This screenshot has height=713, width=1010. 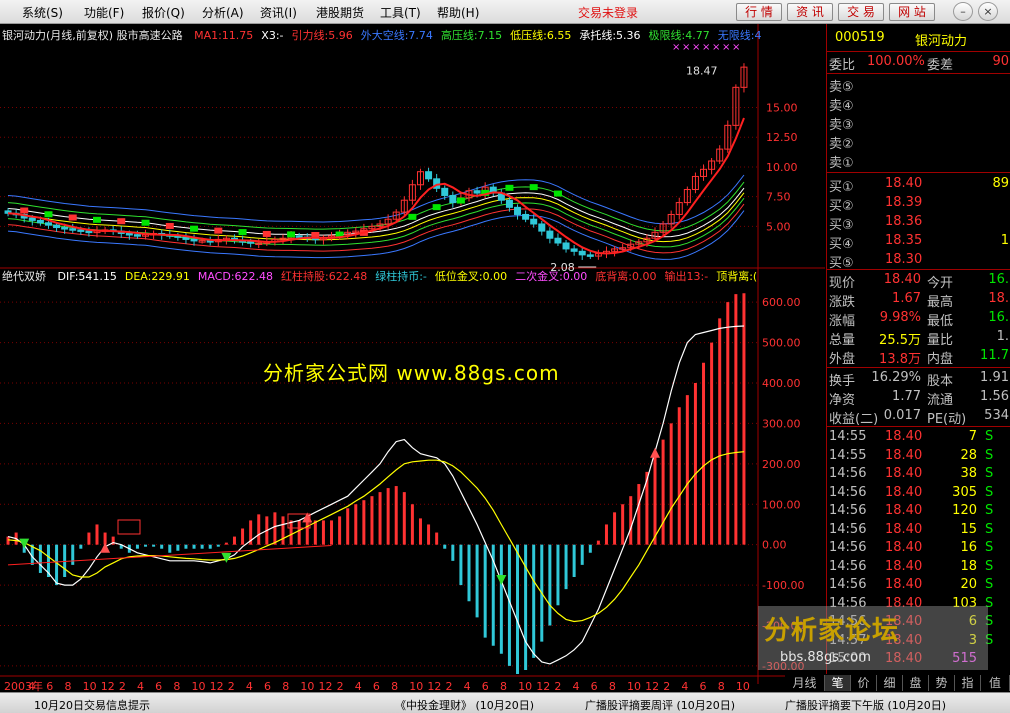 What do you see at coordinates (340, 12) in the screenshot?
I see `menu-hk-futures: 港股期货` at bounding box center [340, 12].